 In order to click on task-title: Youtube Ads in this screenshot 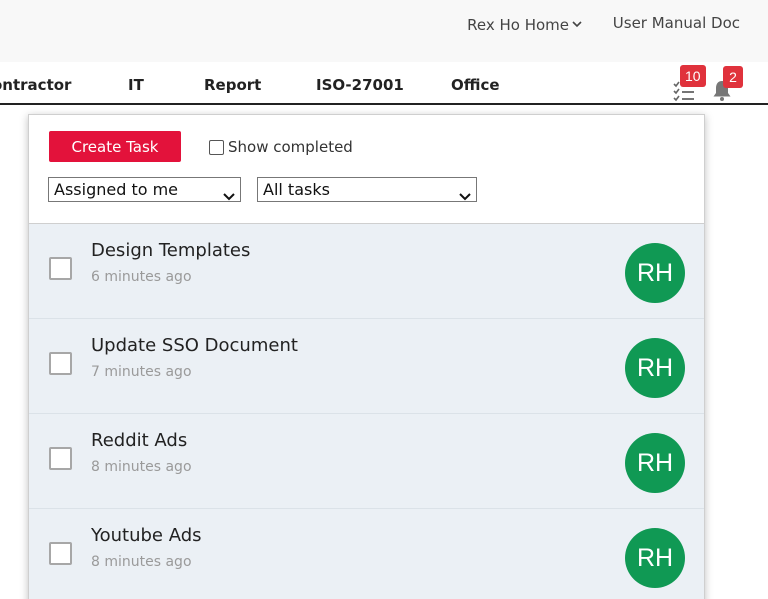, I will do `click(146, 535)`.